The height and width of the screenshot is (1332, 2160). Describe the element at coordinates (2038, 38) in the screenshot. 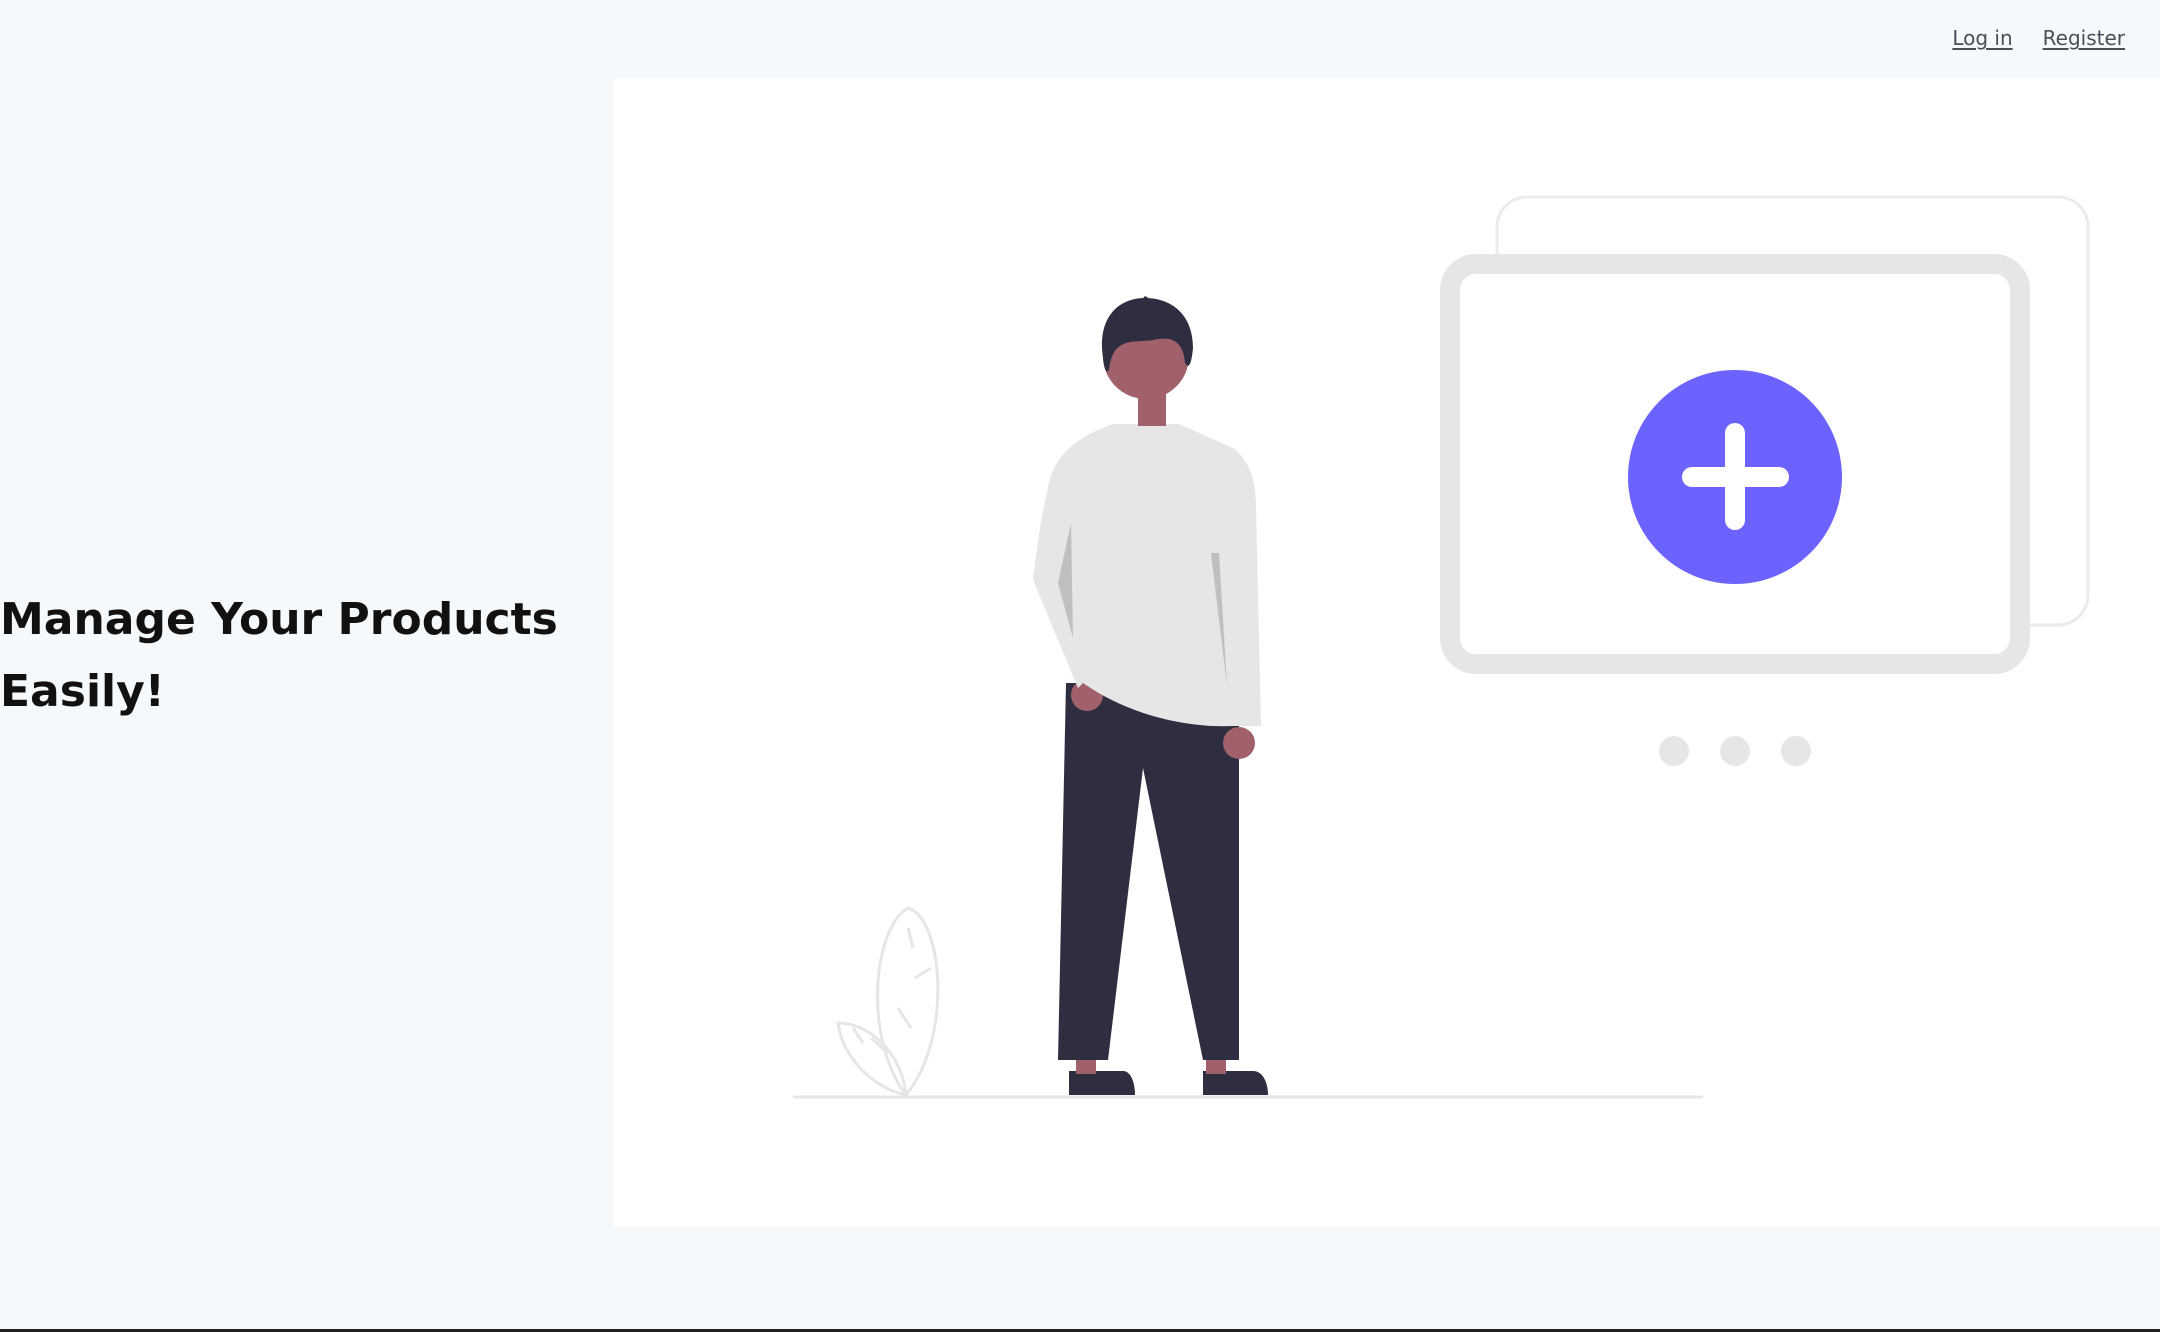

I see `top-nav: Log in Register` at that location.